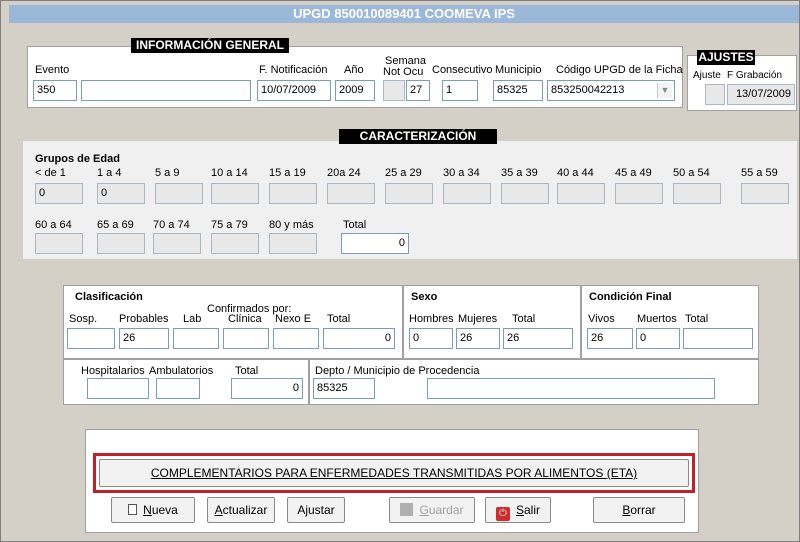 The image size is (800, 542). I want to click on hospitalarios-label: Hospitalarios, so click(113, 371).